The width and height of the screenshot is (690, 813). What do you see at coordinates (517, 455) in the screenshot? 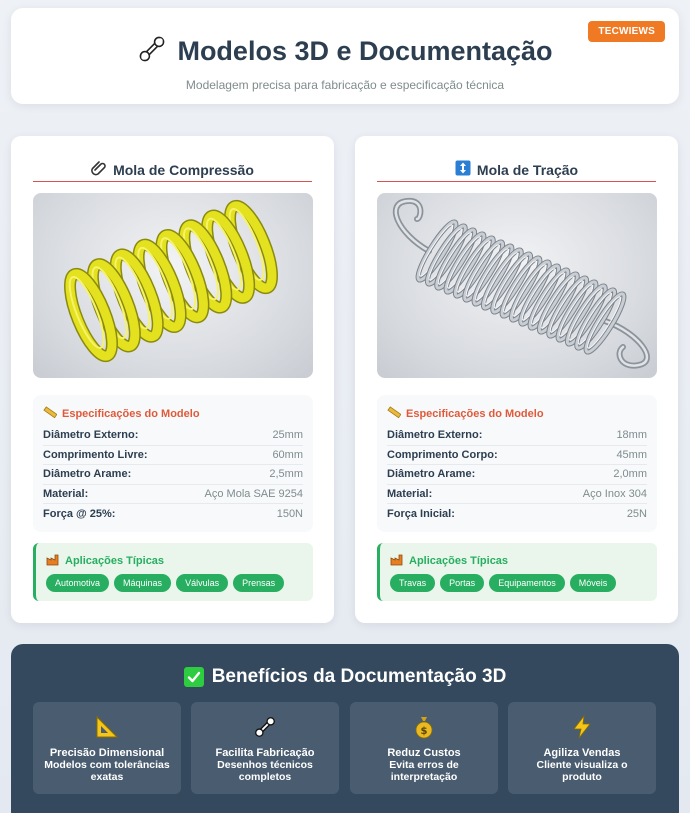
I see `spec-row: Comprimento Corpo: 45mm` at bounding box center [517, 455].